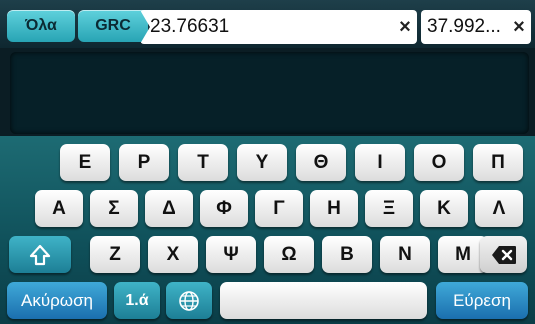  What do you see at coordinates (482, 300) in the screenshot?
I see `search-button: Εύρεση` at bounding box center [482, 300].